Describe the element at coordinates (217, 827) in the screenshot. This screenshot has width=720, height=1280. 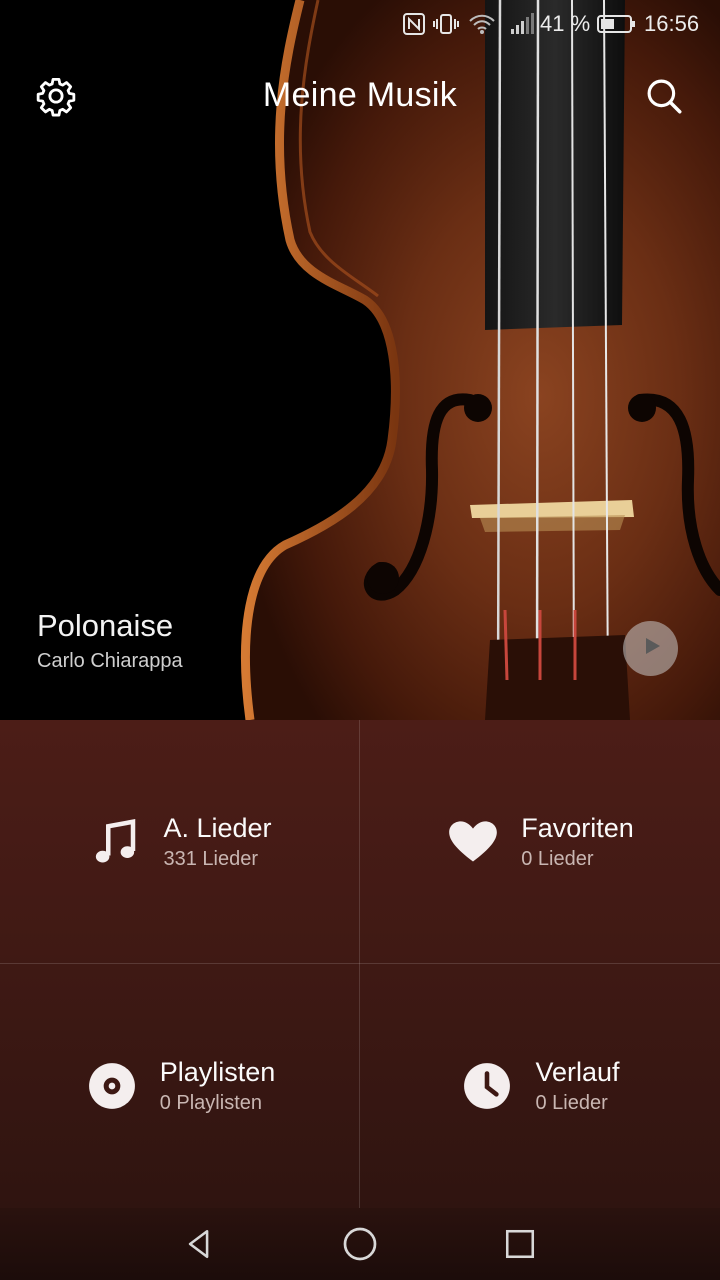
I see `tile-label: A. Lieder` at that location.